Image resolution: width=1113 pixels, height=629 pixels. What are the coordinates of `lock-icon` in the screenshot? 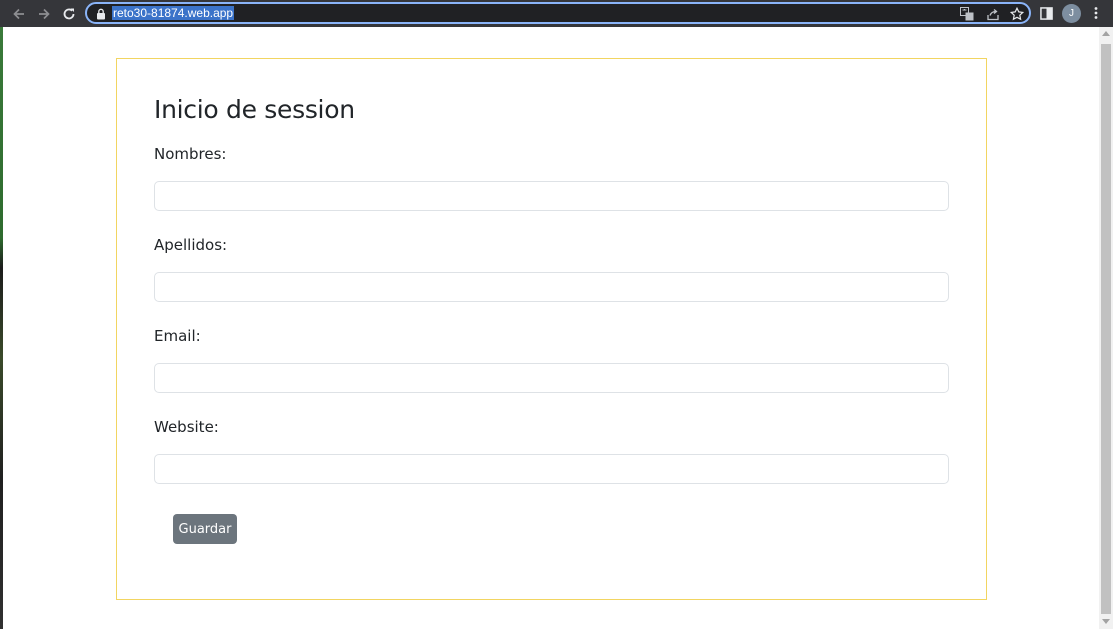 It's located at (101, 14).